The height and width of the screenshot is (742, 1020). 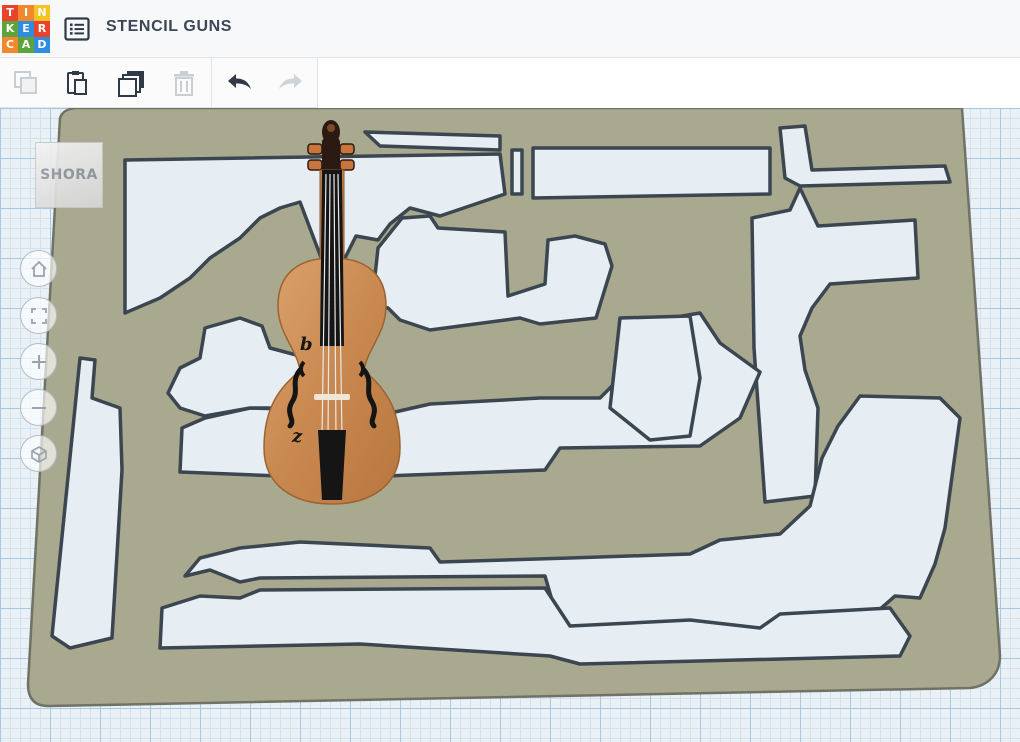 I want to click on home-view-button, so click(x=38, y=268).